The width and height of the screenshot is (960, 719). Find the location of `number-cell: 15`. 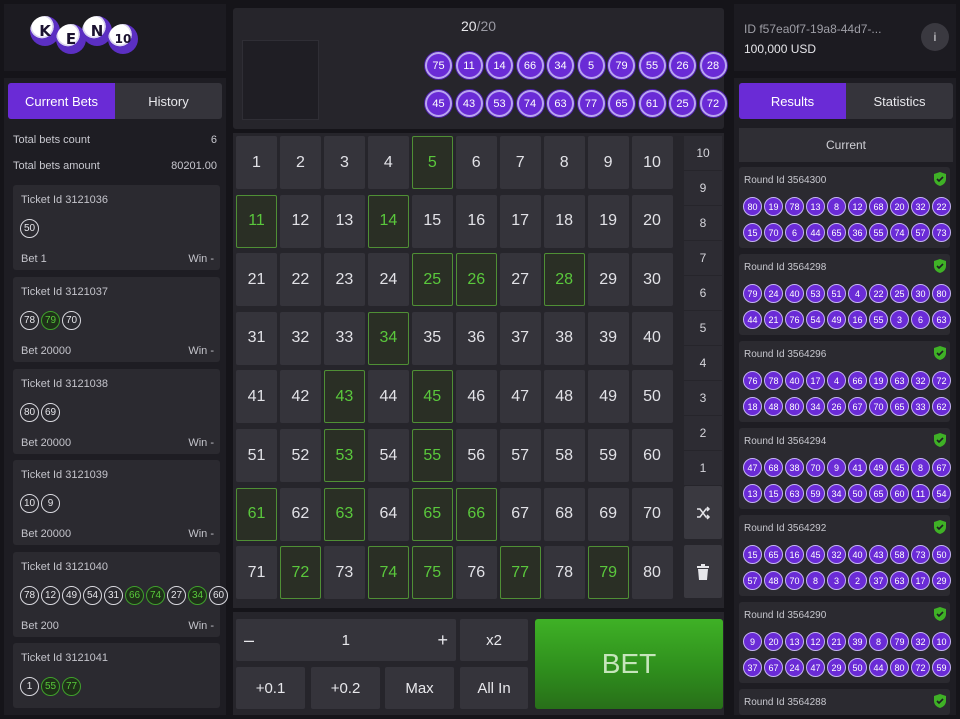

number-cell: 15 is located at coordinates (432, 221).